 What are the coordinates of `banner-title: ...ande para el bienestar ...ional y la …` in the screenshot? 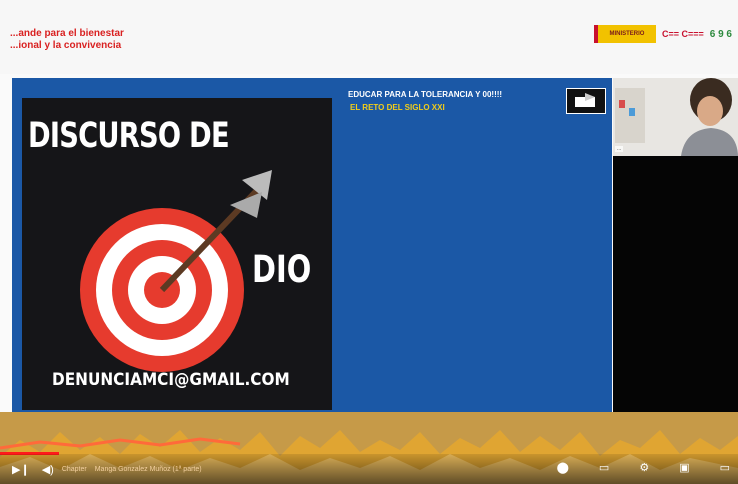 It's located at (67, 40).